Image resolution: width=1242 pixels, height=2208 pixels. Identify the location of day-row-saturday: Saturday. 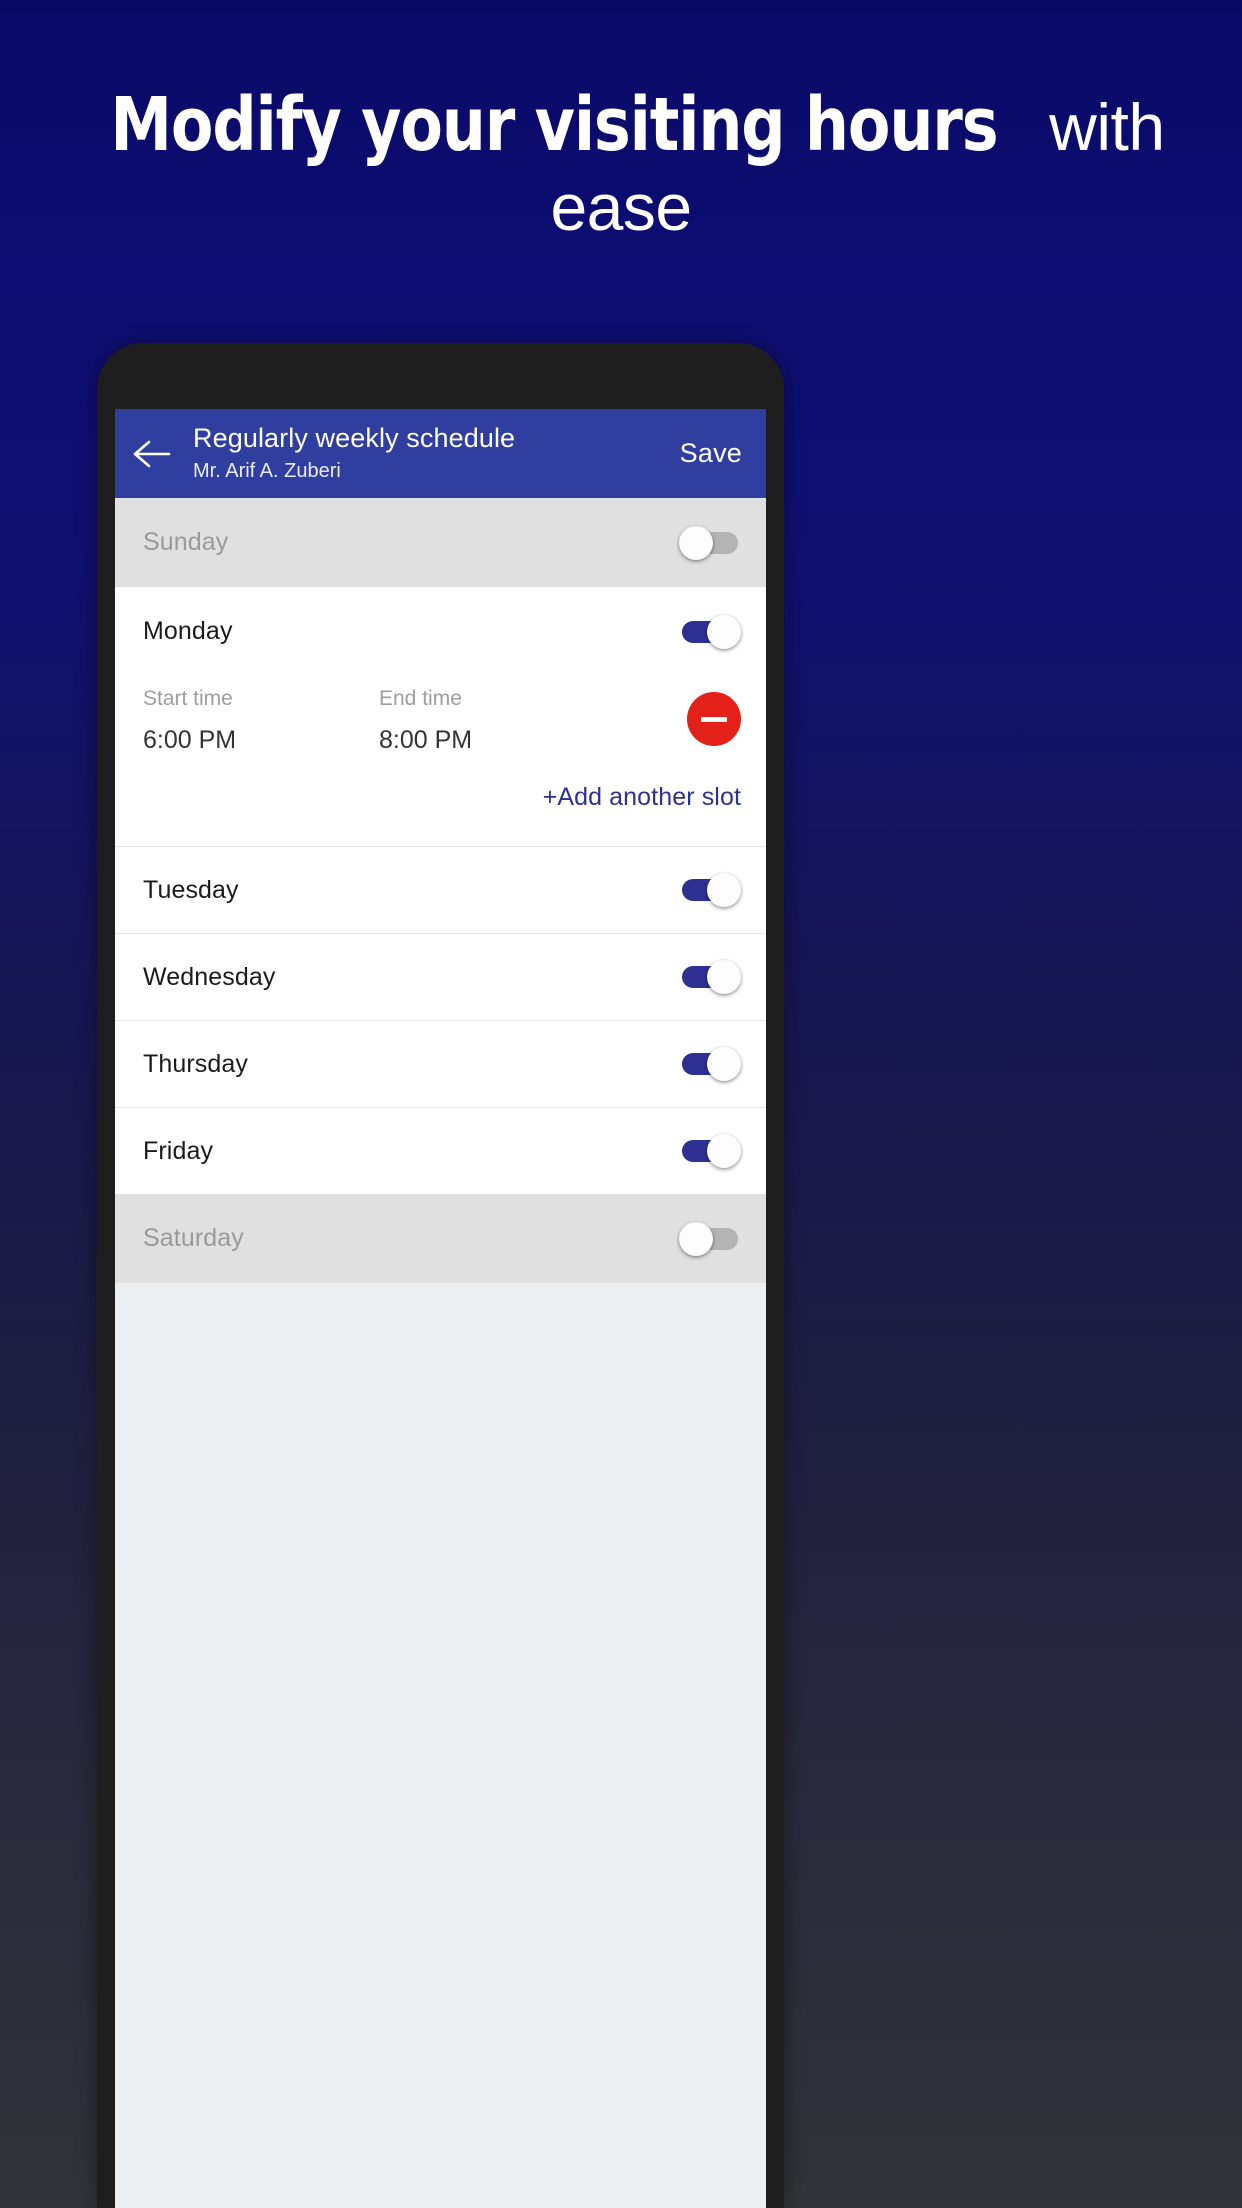
(440, 1238).